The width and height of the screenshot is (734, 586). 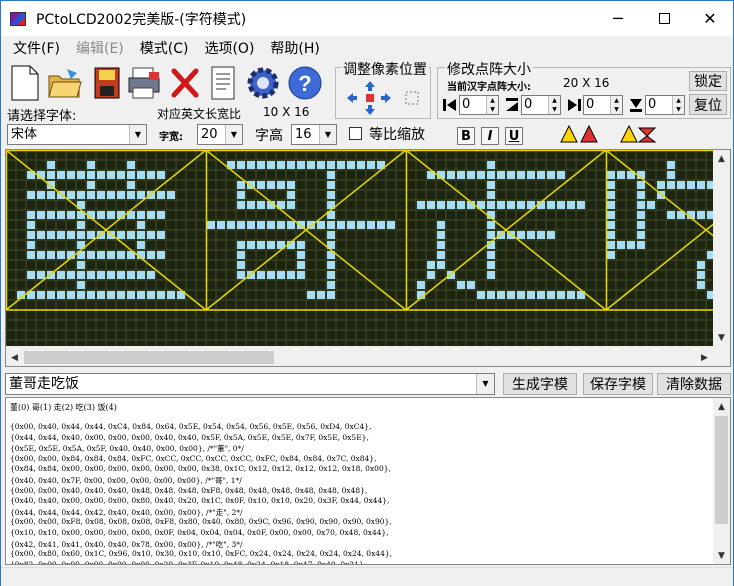 I want to click on pixel-right-button, so click(x=386, y=98).